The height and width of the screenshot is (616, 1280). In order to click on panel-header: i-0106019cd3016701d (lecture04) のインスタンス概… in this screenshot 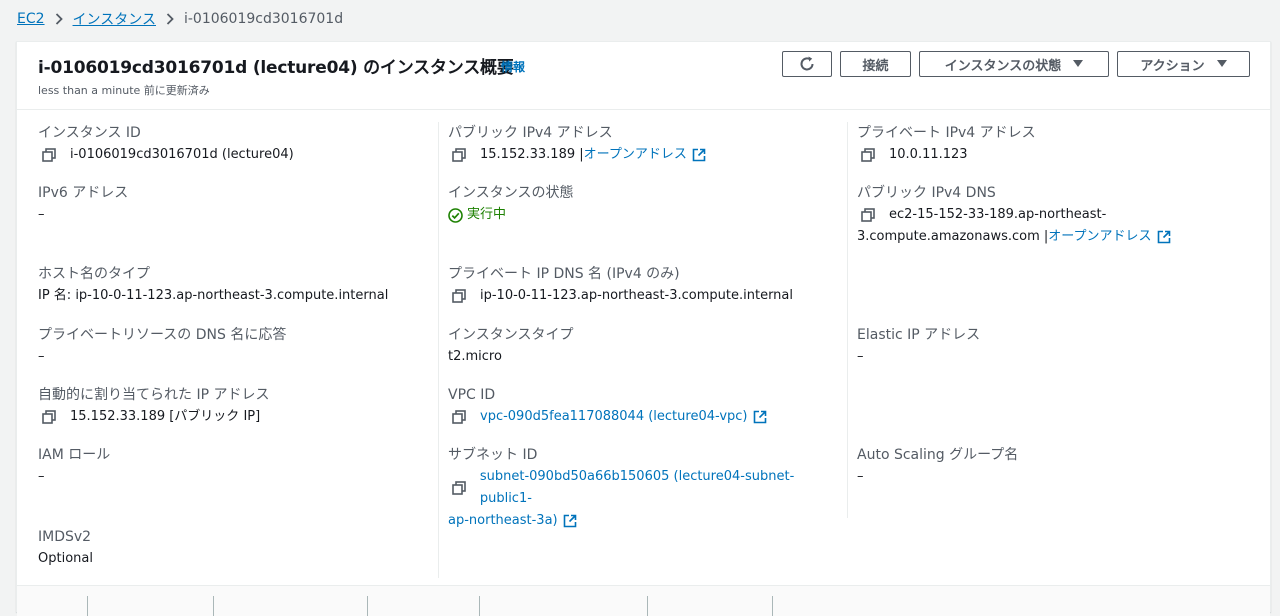, I will do `click(643, 76)`.